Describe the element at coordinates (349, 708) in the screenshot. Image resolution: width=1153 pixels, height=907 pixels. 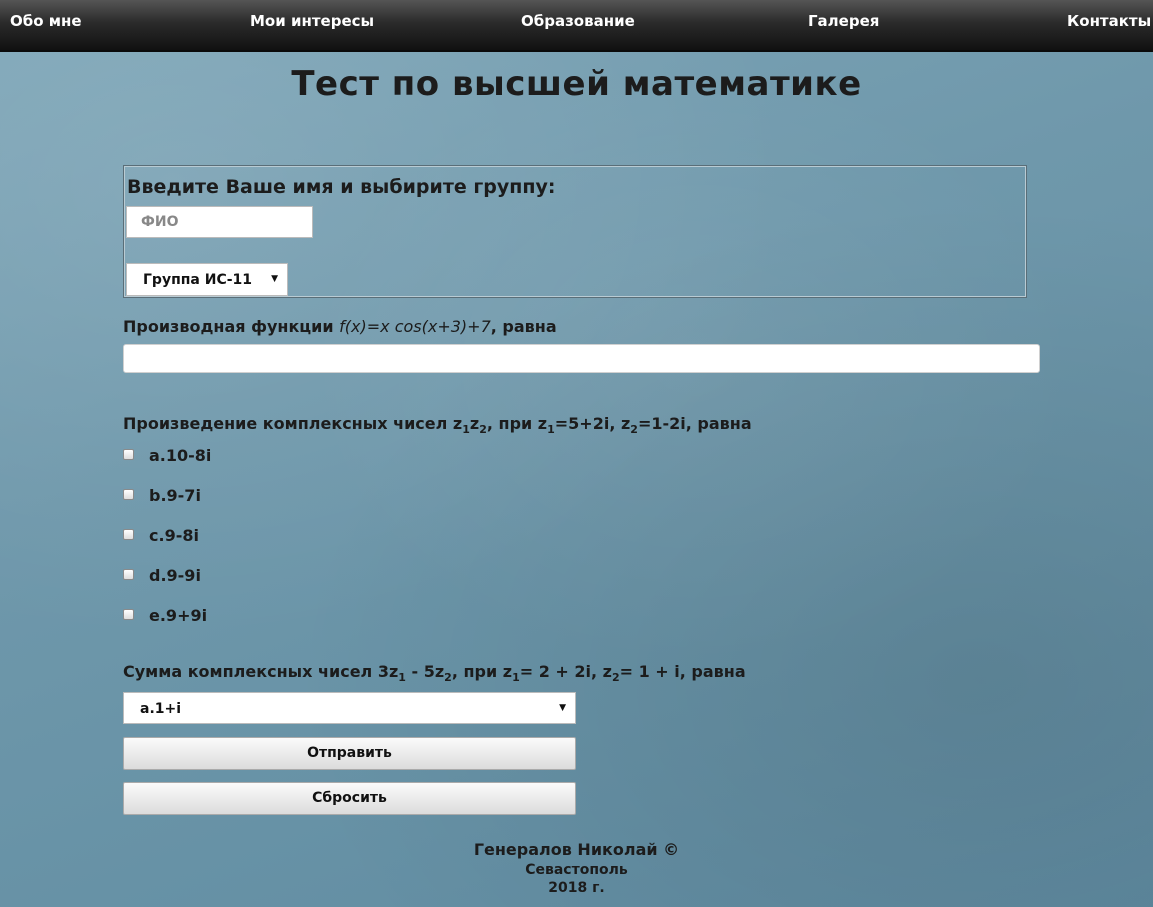
I see `question-3-select: a.1+i ▼` at that location.